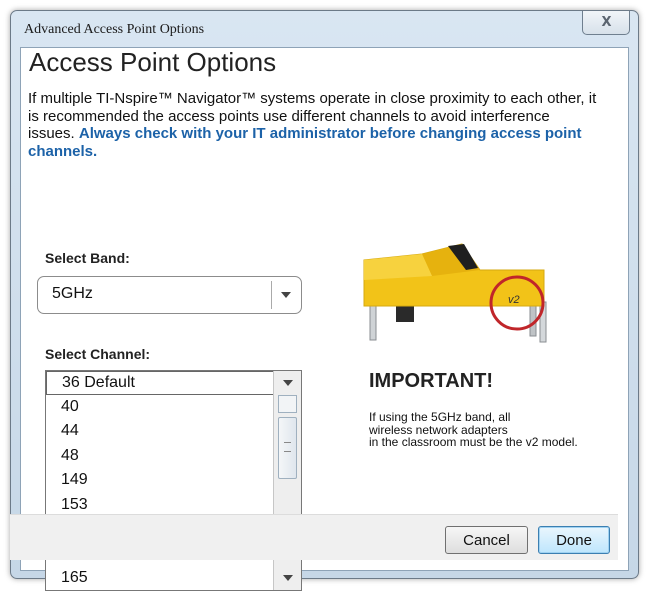  Describe the element at coordinates (87, 258) in the screenshot. I see `band-label: Select Band:` at that location.